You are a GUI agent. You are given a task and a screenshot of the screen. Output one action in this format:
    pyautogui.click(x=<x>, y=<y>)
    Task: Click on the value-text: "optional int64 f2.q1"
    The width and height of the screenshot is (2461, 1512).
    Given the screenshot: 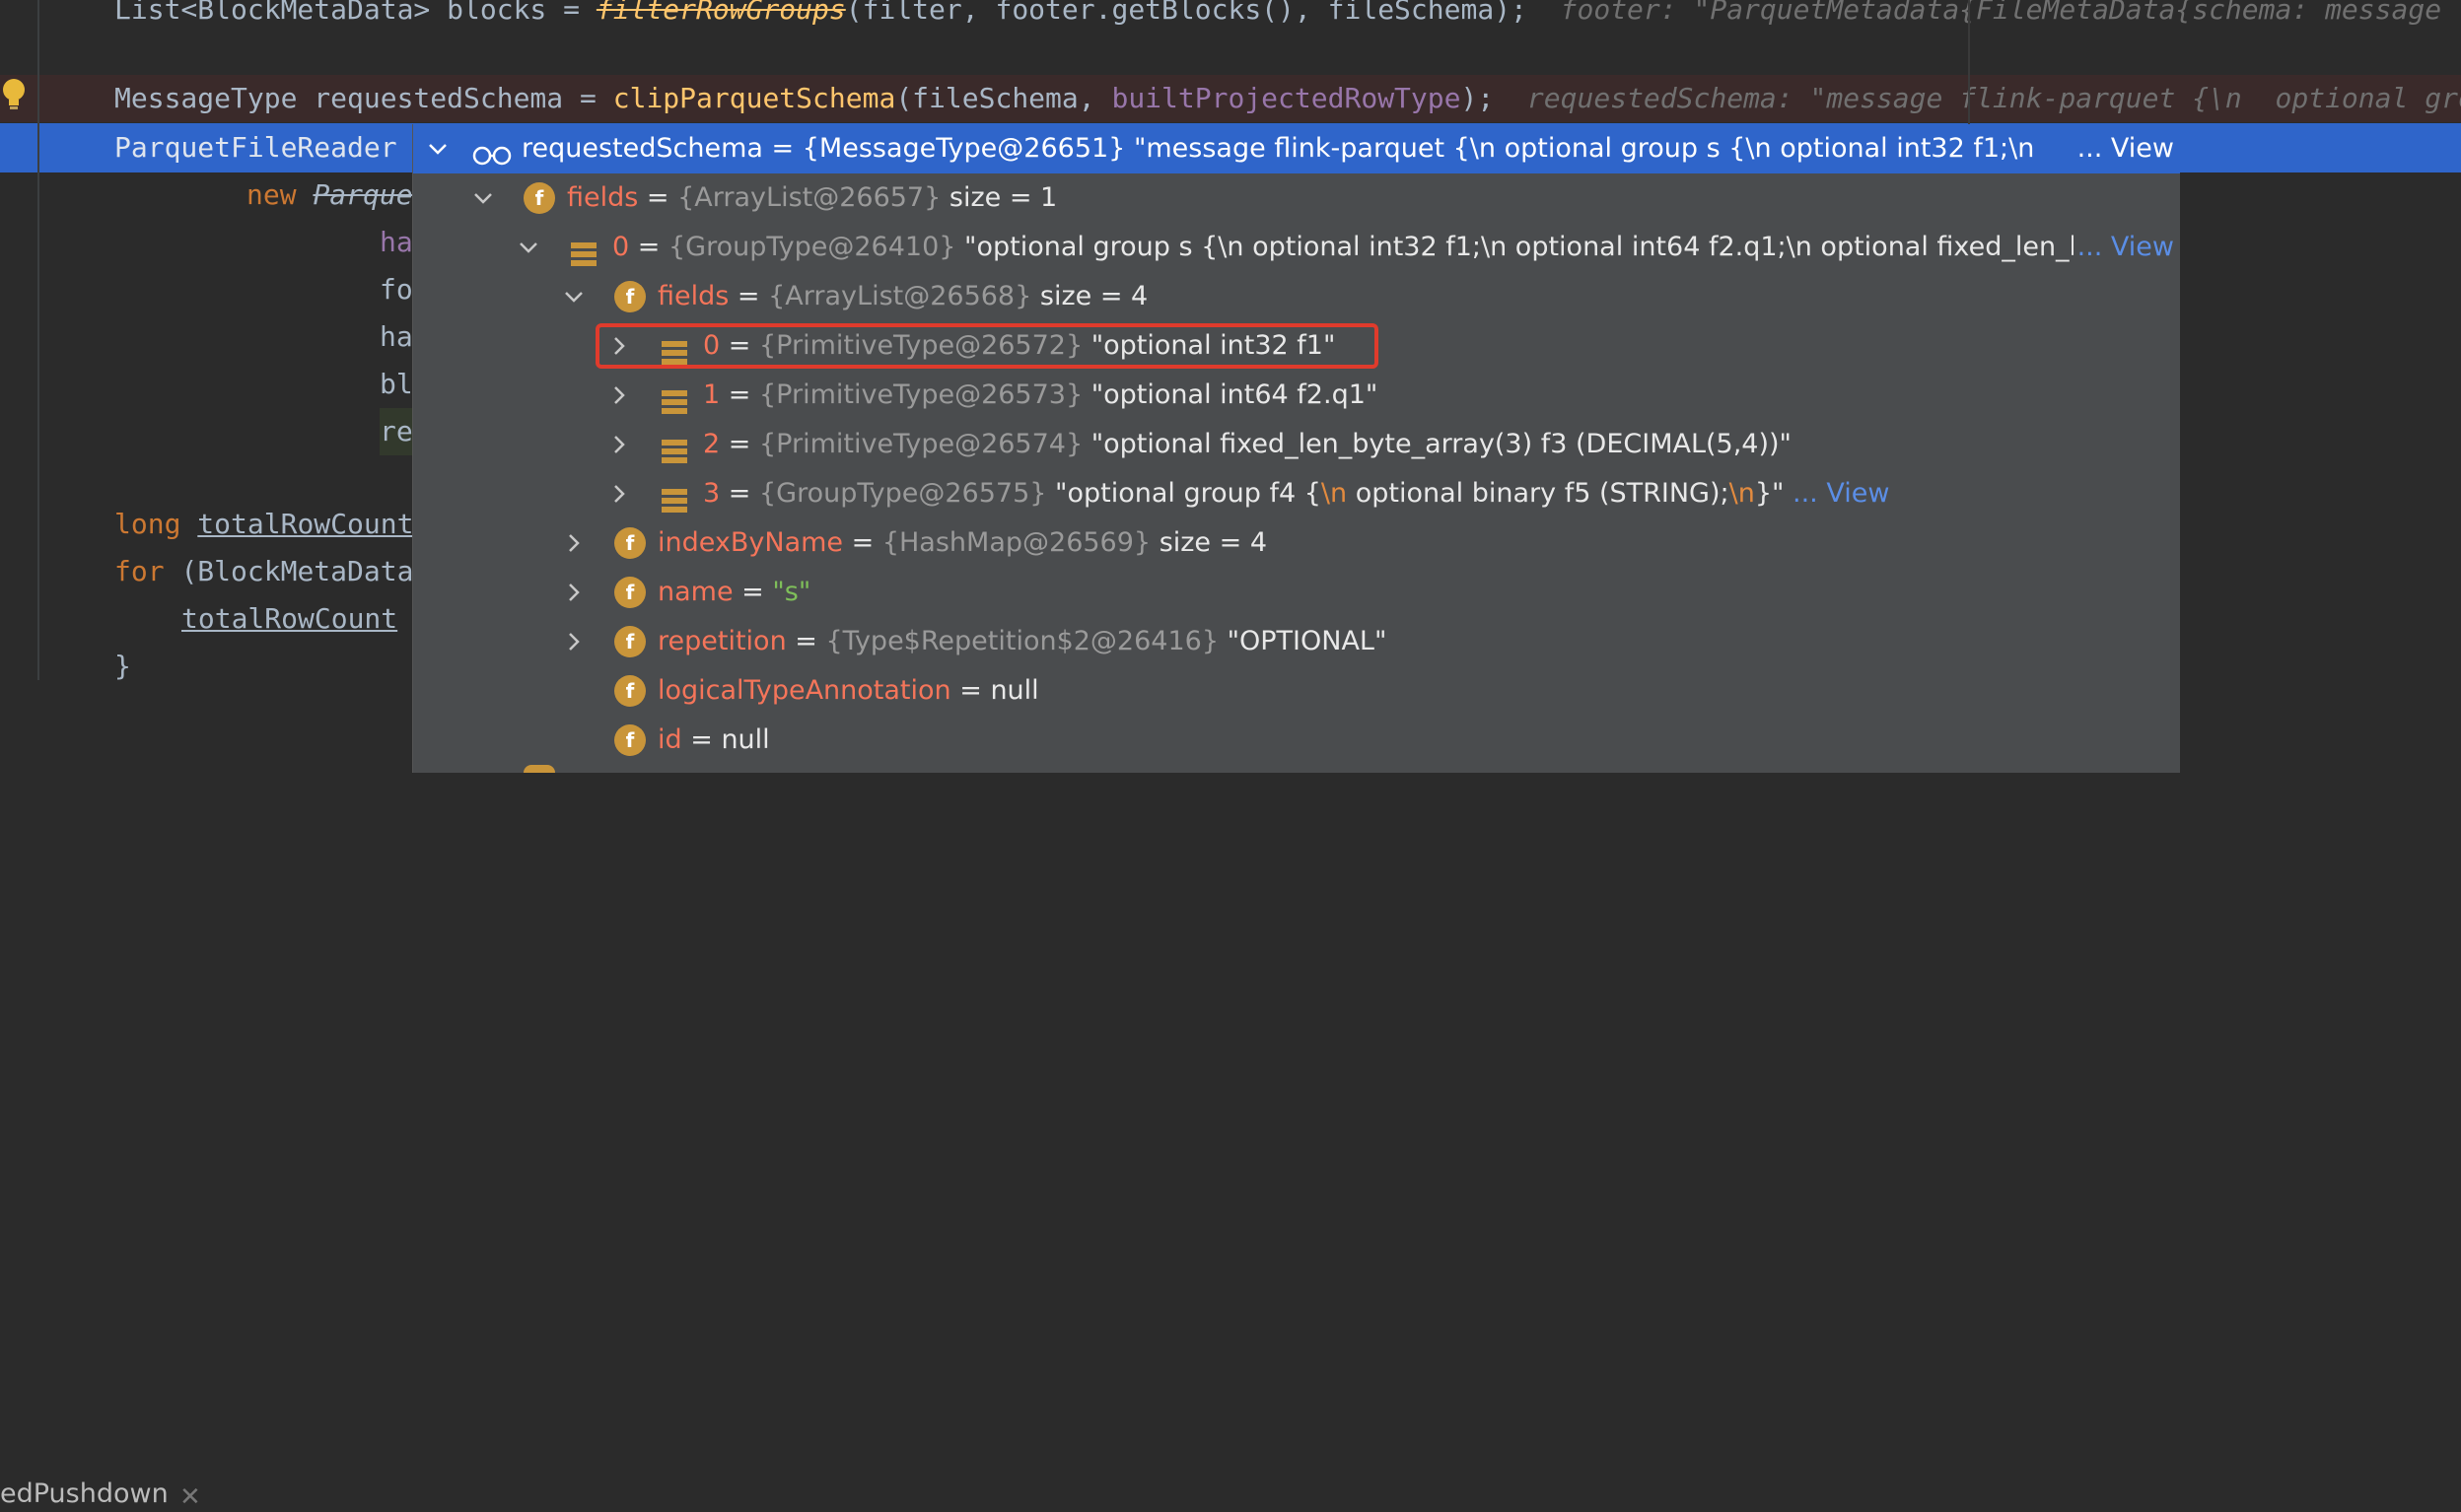 What is the action you would take?
    pyautogui.click(x=1234, y=394)
    